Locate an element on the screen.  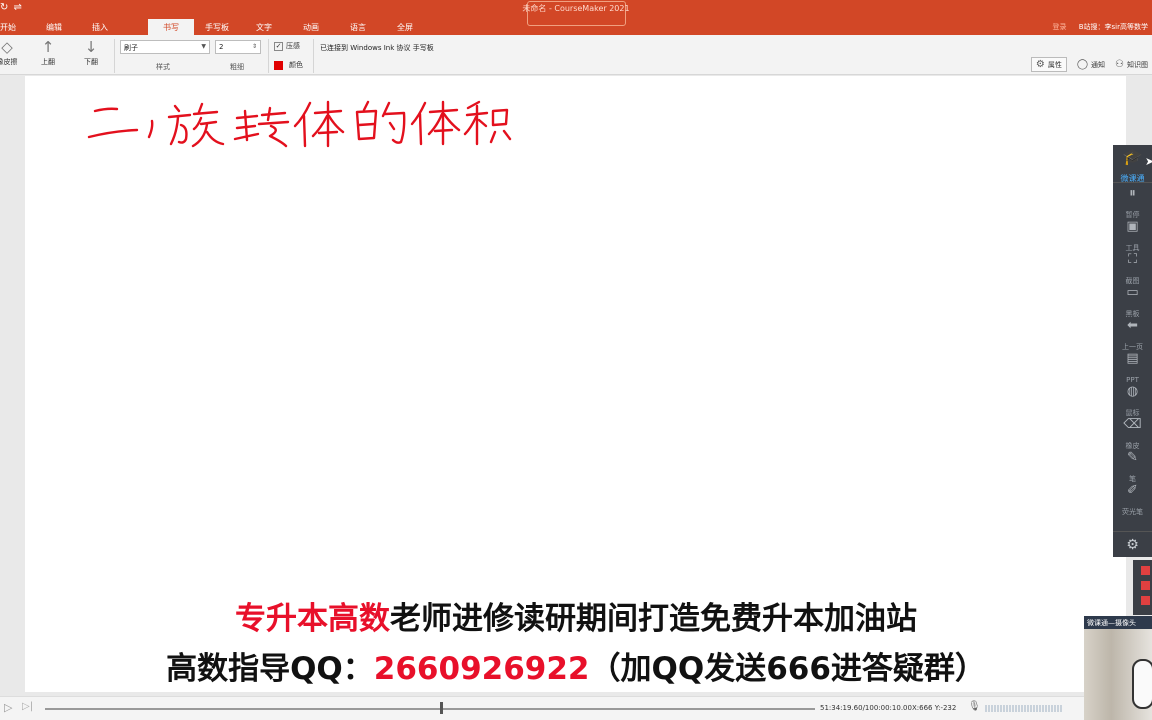
page-down-button: ↓ 下翻 is located at coordinates (91, 52).